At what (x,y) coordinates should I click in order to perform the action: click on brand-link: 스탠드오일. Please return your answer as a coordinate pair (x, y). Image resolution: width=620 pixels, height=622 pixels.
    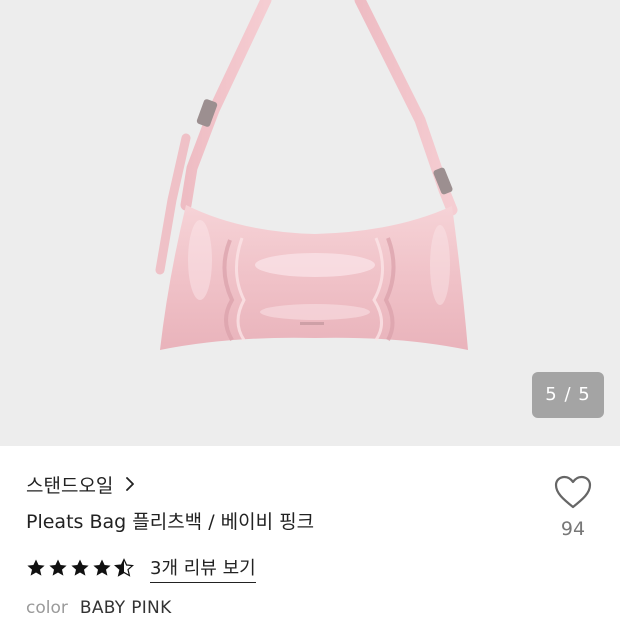
    Looking at the image, I should click on (81, 484).